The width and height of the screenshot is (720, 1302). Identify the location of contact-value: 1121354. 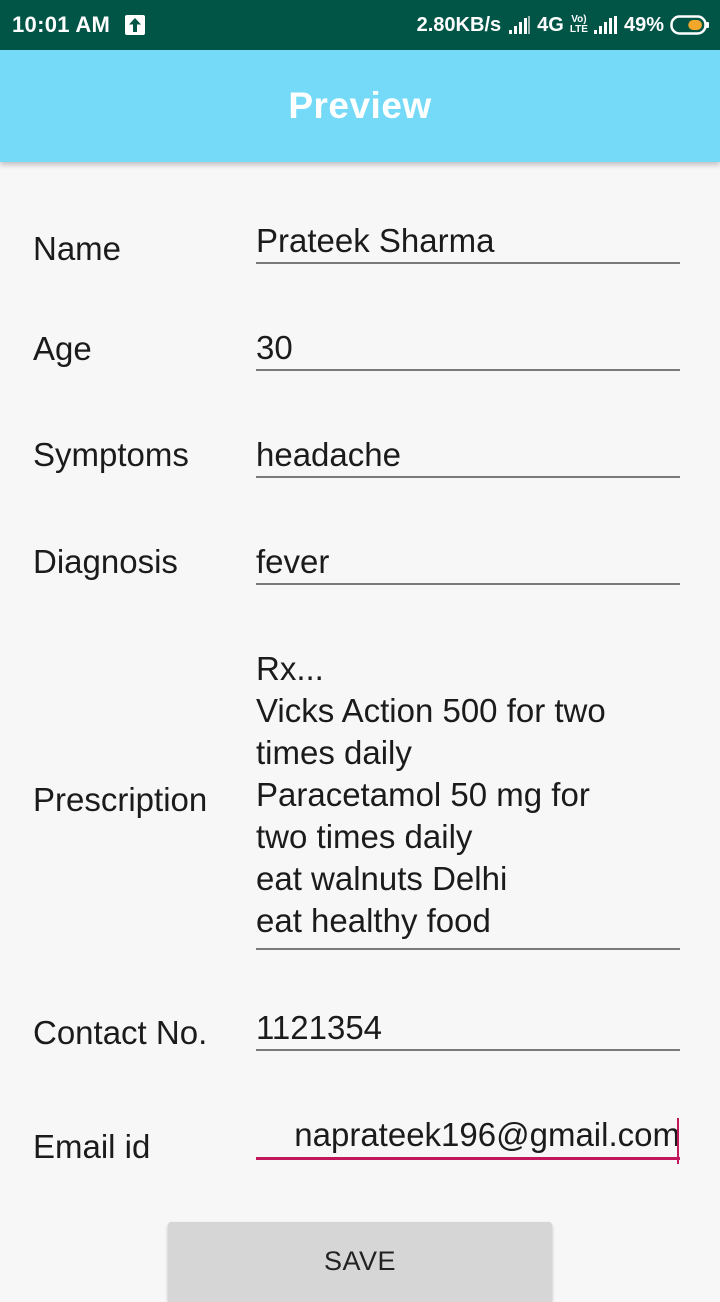
(319, 1027).